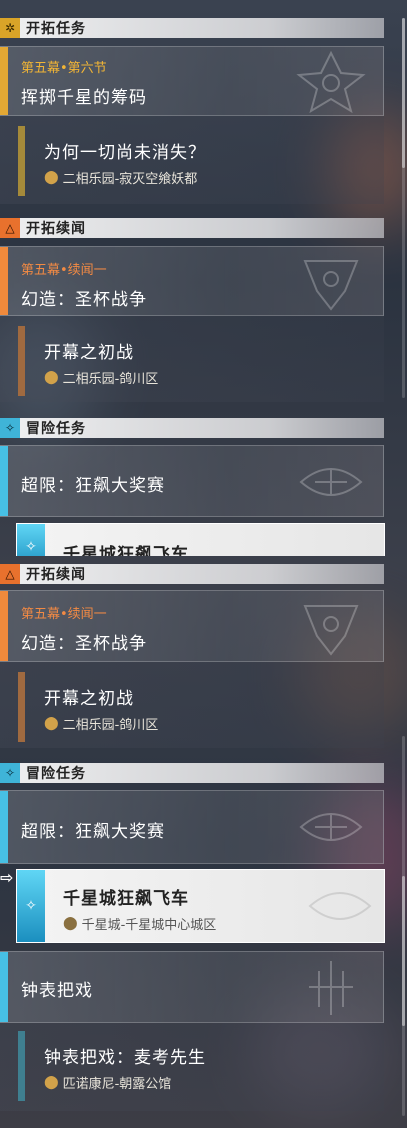 The width and height of the screenshot is (407, 1128). What do you see at coordinates (200, 539) in the screenshot?
I see `mission-step-selected-partial: ✧ 千星城狂飙飞车` at bounding box center [200, 539].